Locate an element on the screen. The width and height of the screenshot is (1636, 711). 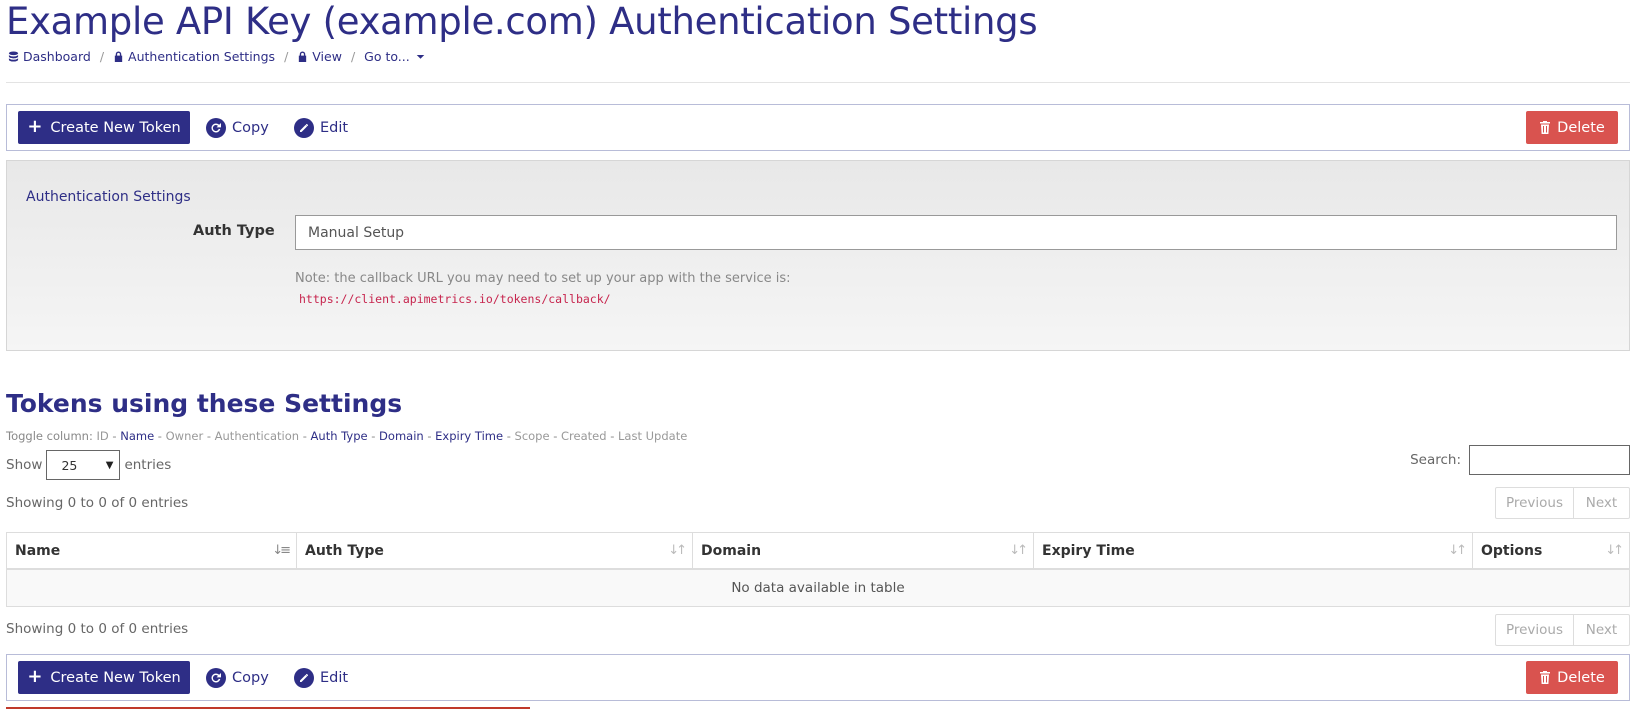
toggle-column-owner: Owner is located at coordinates (185, 436).